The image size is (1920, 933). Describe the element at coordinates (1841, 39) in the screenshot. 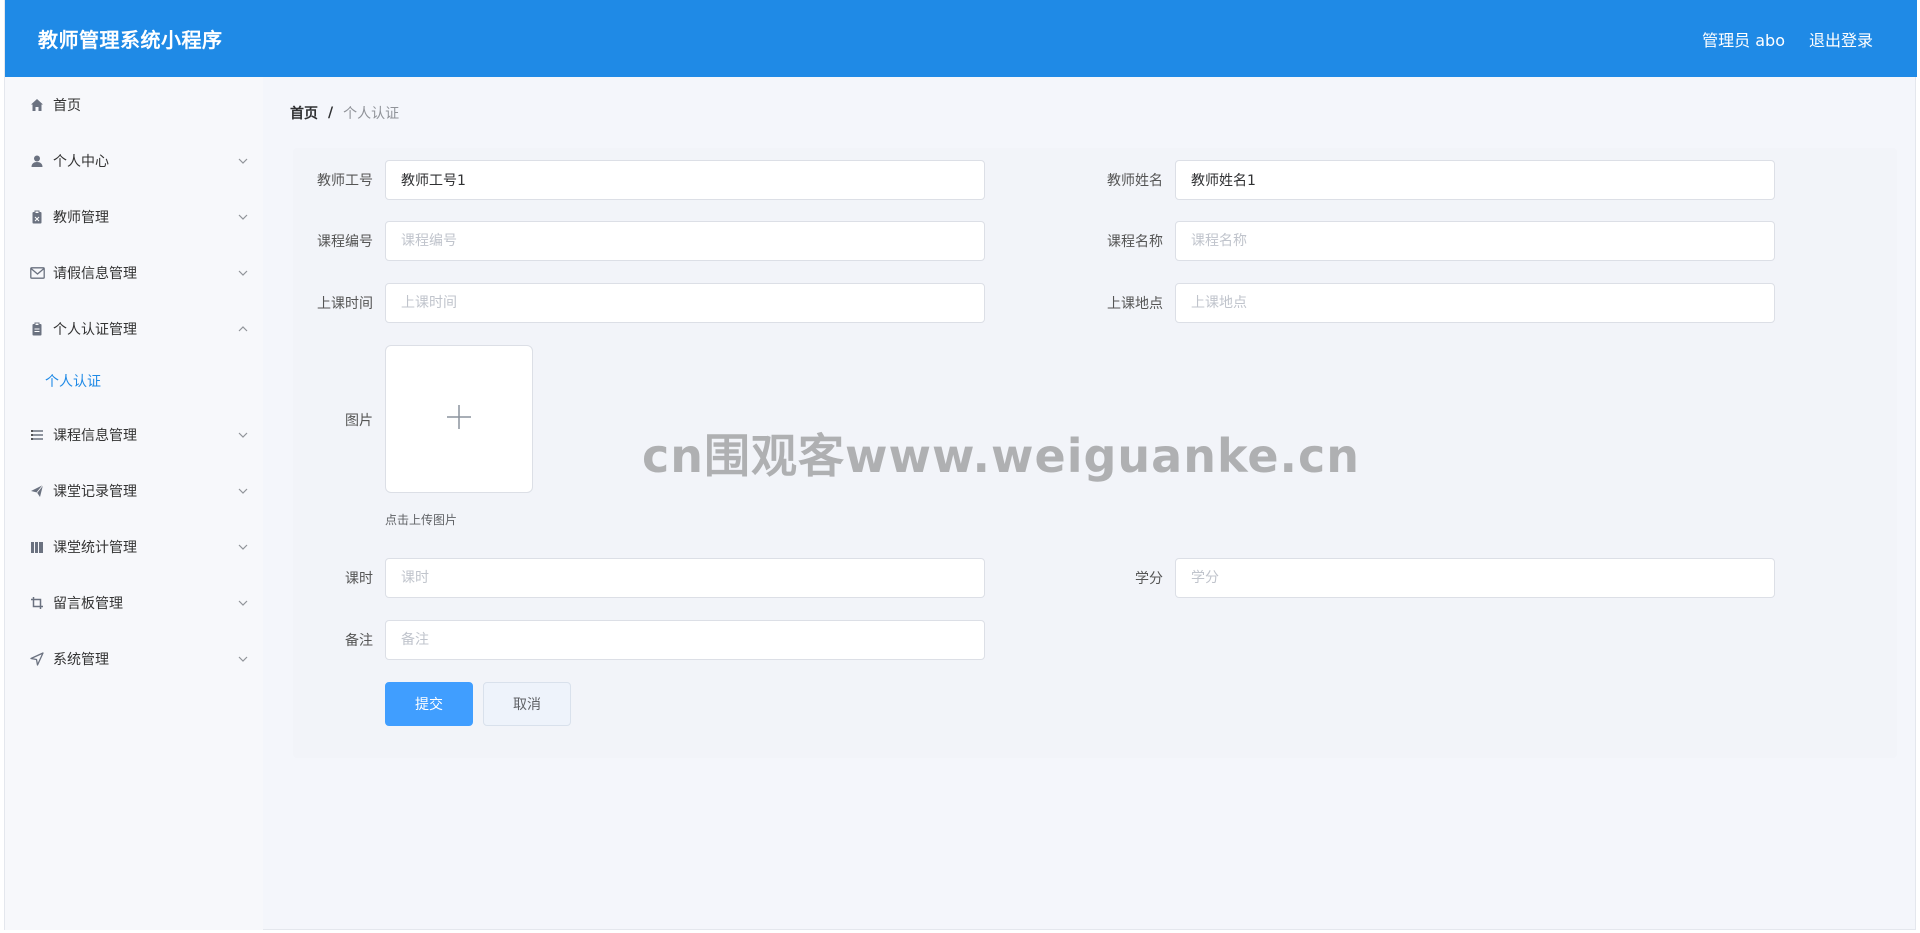

I see `logout-button: 退出登录` at that location.